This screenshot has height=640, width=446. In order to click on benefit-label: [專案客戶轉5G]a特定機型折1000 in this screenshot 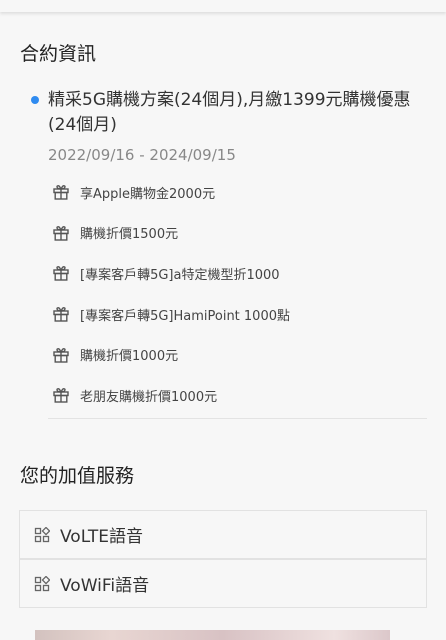, I will do `click(180, 275)`.